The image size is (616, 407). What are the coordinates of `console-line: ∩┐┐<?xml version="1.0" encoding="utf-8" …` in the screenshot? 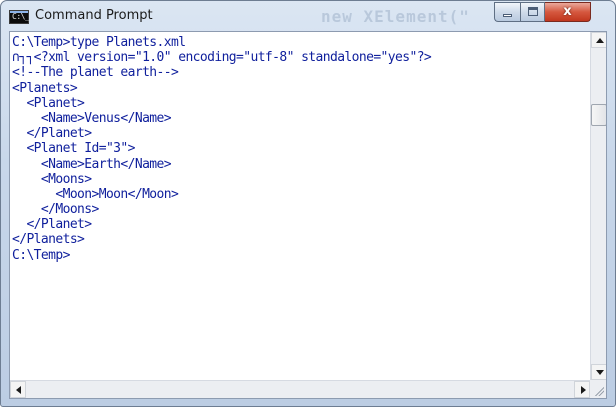 It's located at (222, 58).